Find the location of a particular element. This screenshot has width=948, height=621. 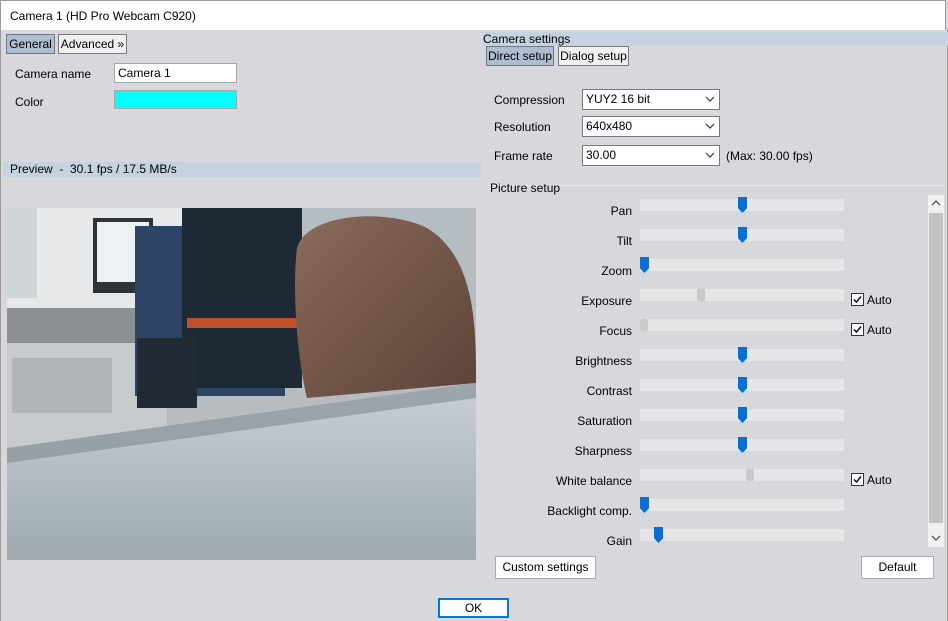

custom-settings-button: Custom settings is located at coordinates (545, 567).